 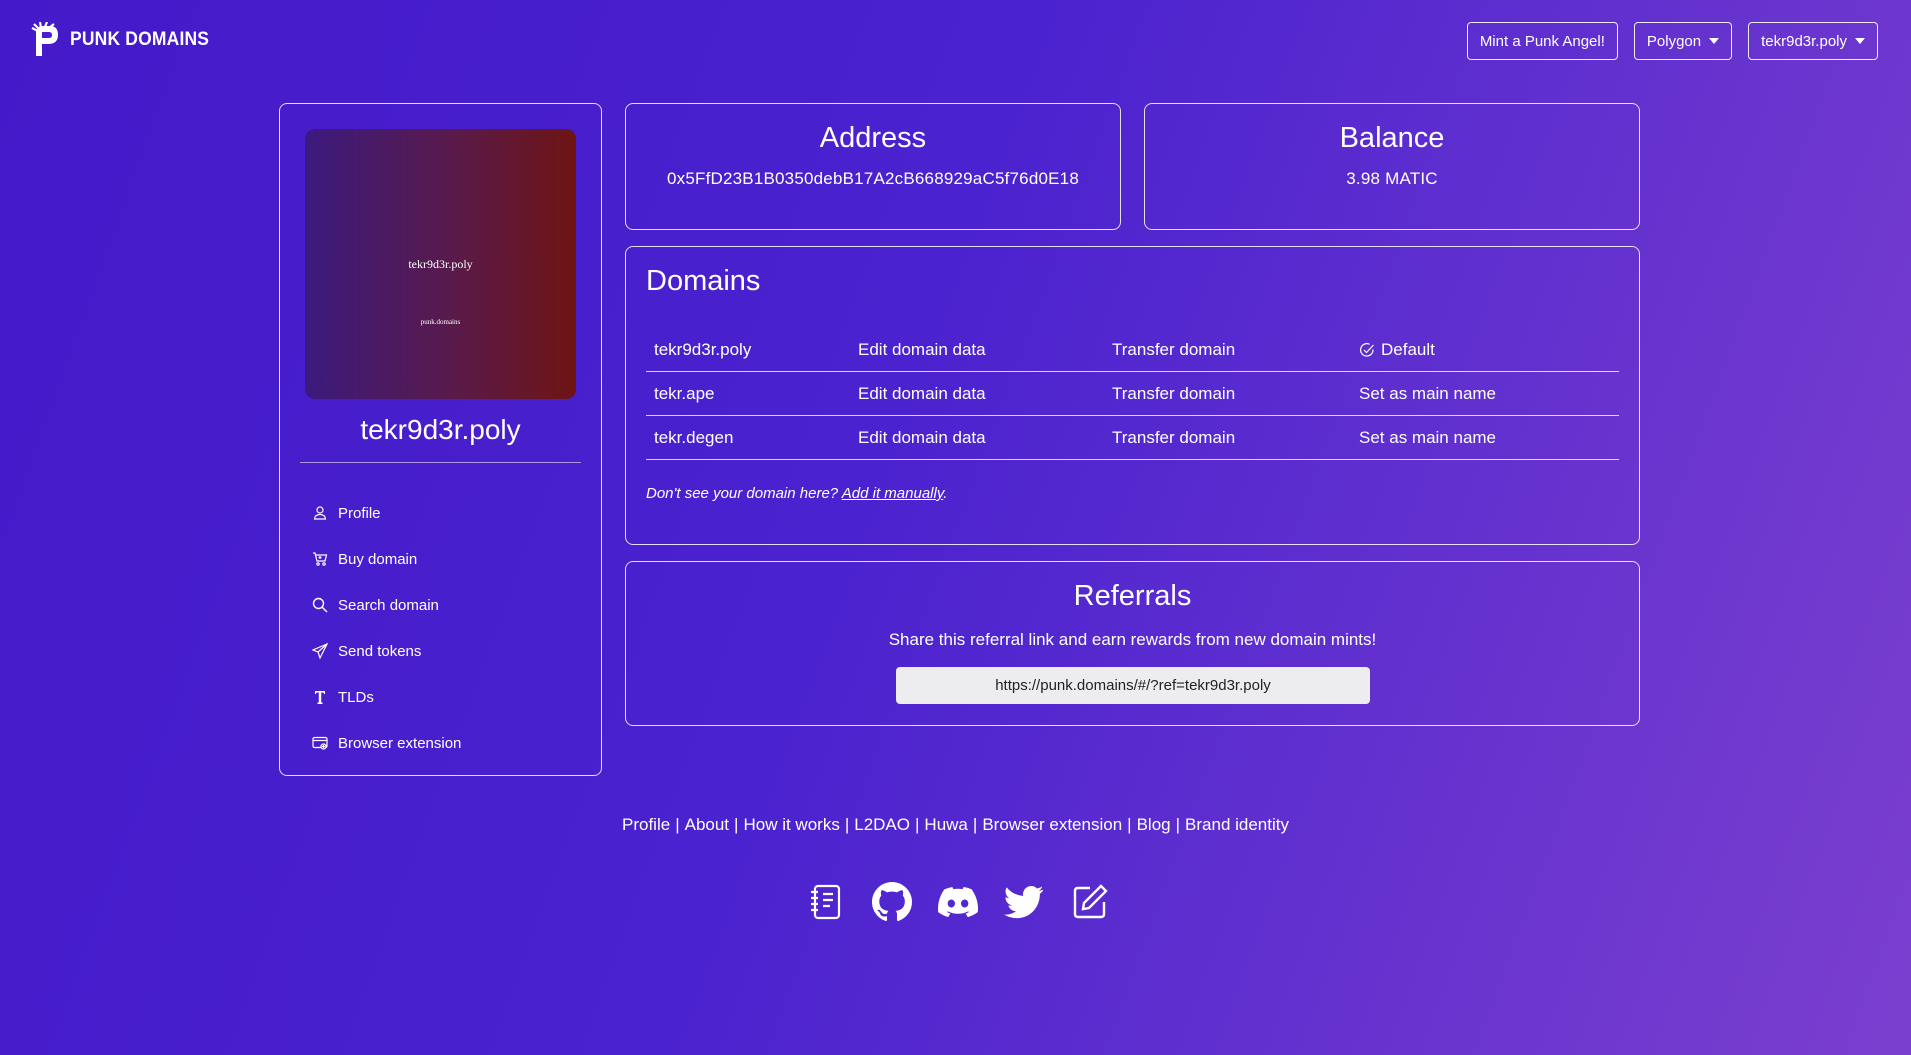 I want to click on footer-social-icons, so click(x=958, y=902).